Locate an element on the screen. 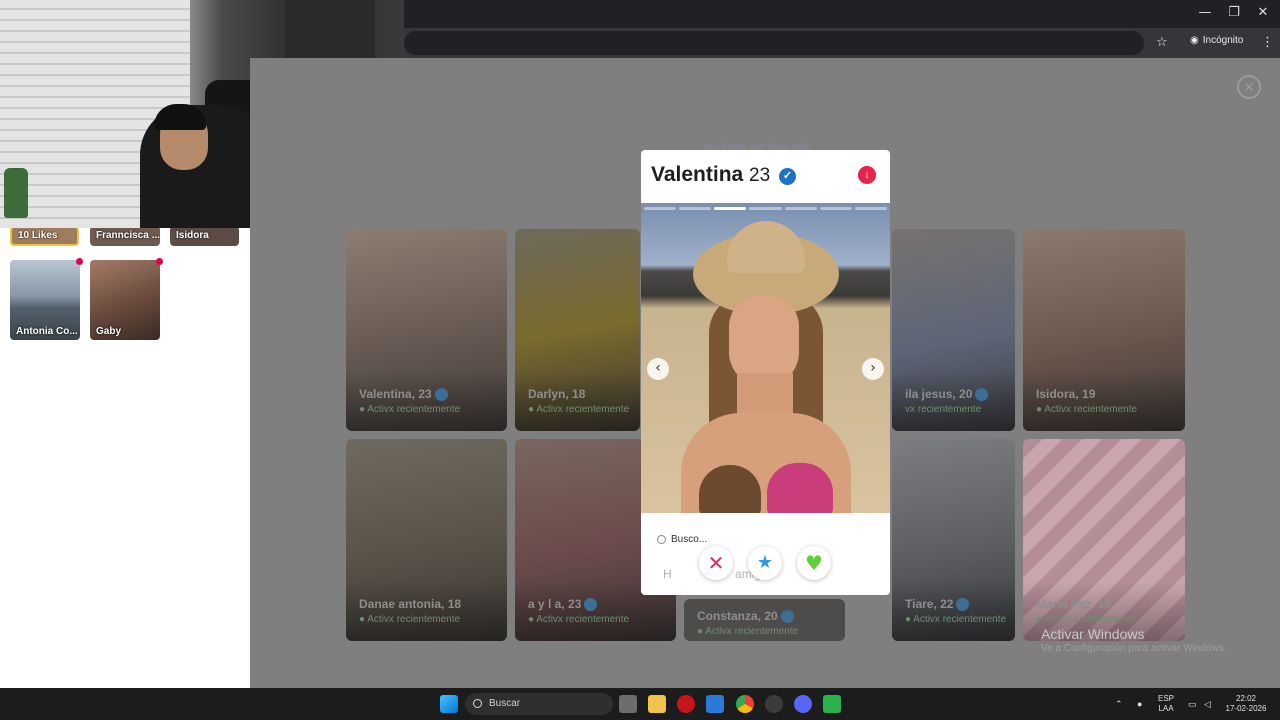 The width and height of the screenshot is (1280, 720). like-card: Maria Paz, 19 ● Activx recientemente is located at coordinates (1104, 540).